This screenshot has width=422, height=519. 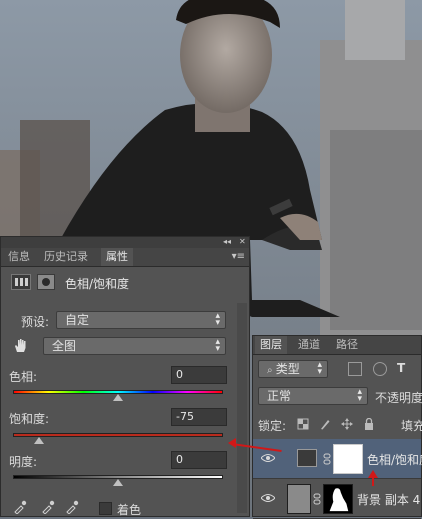 What do you see at coordinates (64, 346) in the screenshot?
I see `channel-value: 全图` at bounding box center [64, 346].